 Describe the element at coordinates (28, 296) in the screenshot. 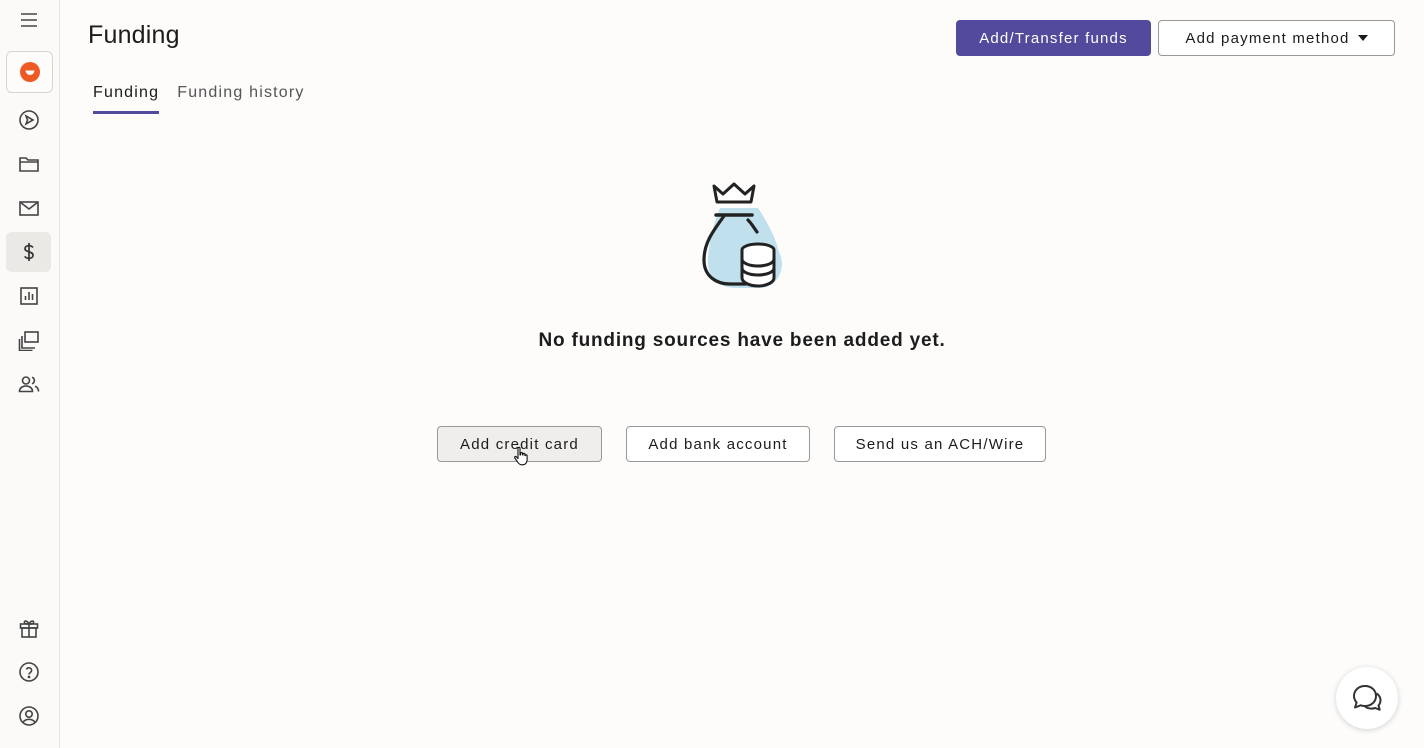

I see `bar-chart-icon` at that location.